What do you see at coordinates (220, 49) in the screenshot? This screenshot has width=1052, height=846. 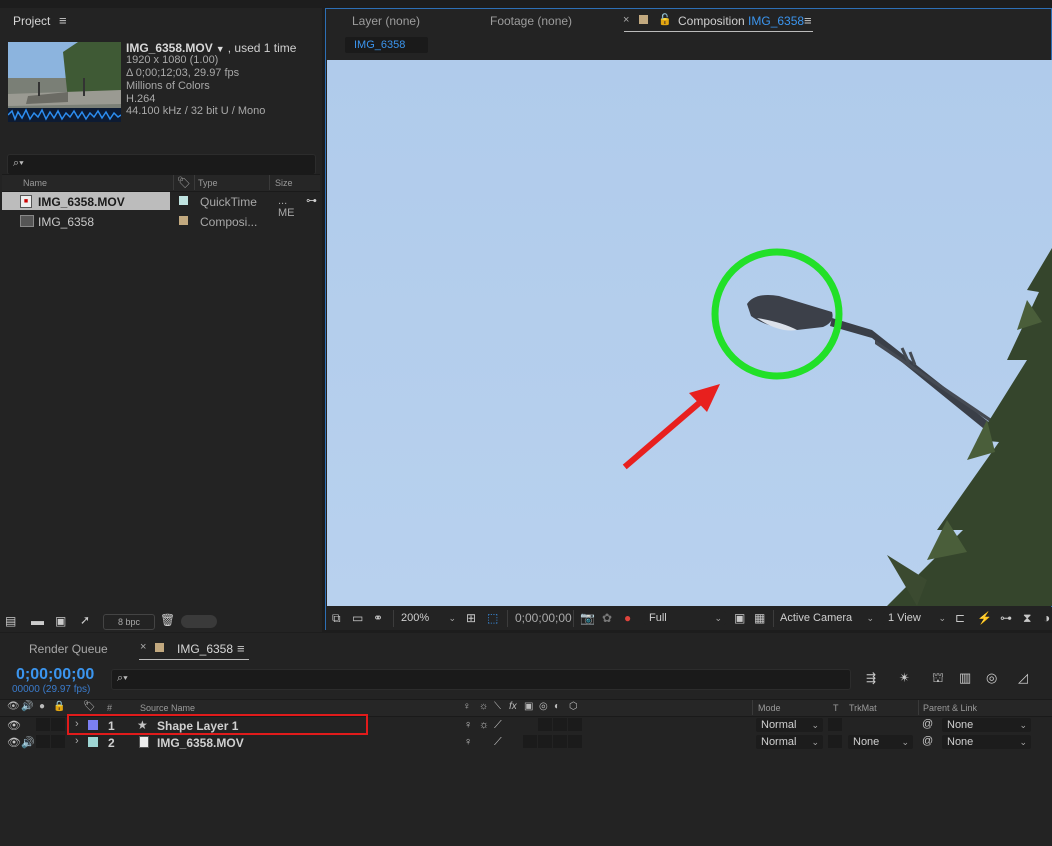 I see `chevron-down-icon: ▼` at bounding box center [220, 49].